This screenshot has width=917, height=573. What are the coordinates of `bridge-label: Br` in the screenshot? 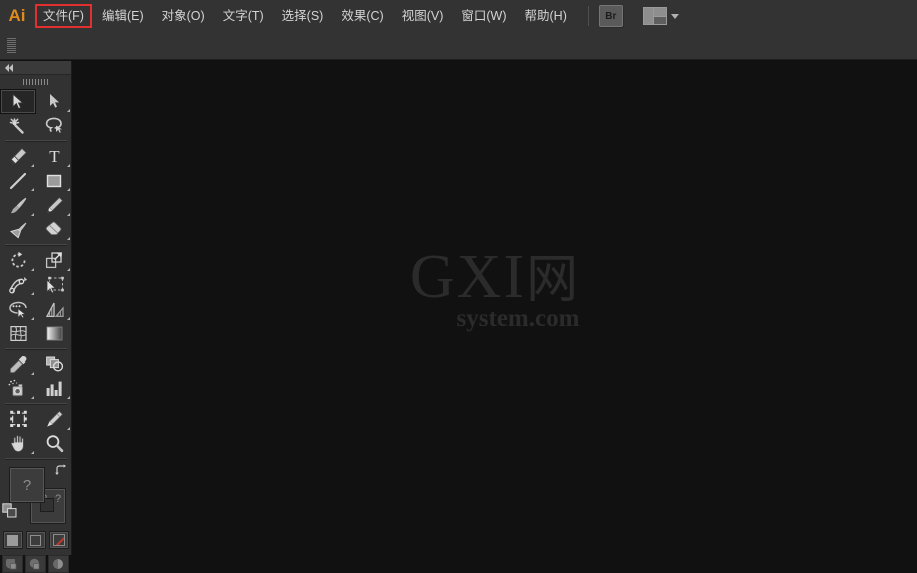 It's located at (611, 16).